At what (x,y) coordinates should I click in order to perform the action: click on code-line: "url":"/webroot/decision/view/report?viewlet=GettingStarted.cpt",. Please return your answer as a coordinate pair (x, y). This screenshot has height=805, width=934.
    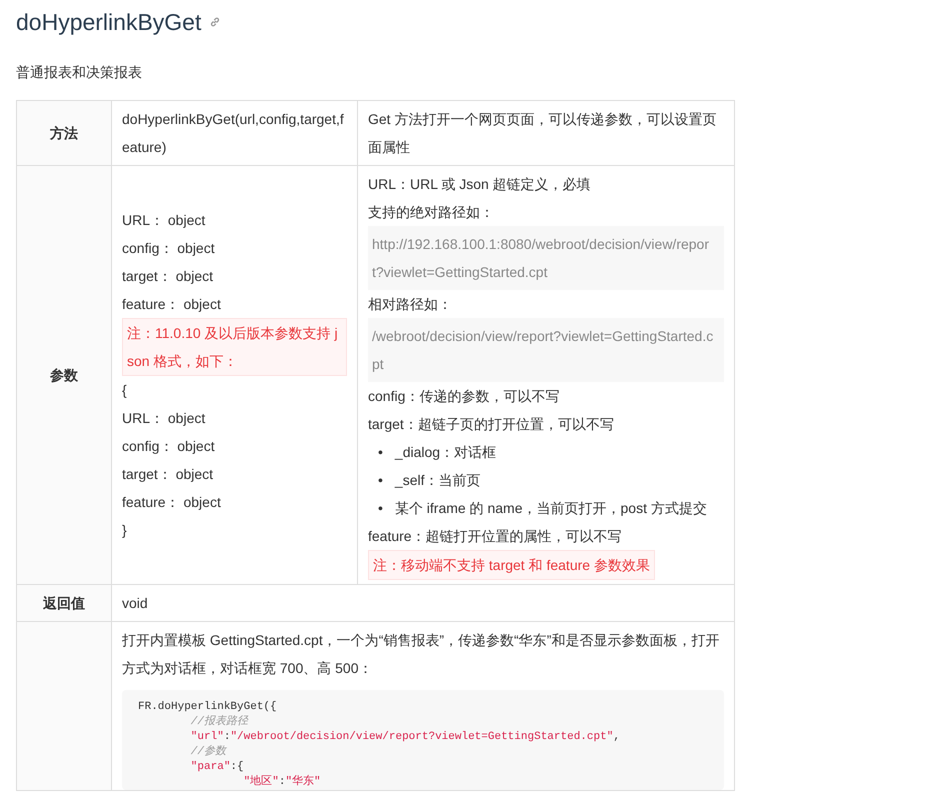
    Looking at the image, I should click on (405, 737).